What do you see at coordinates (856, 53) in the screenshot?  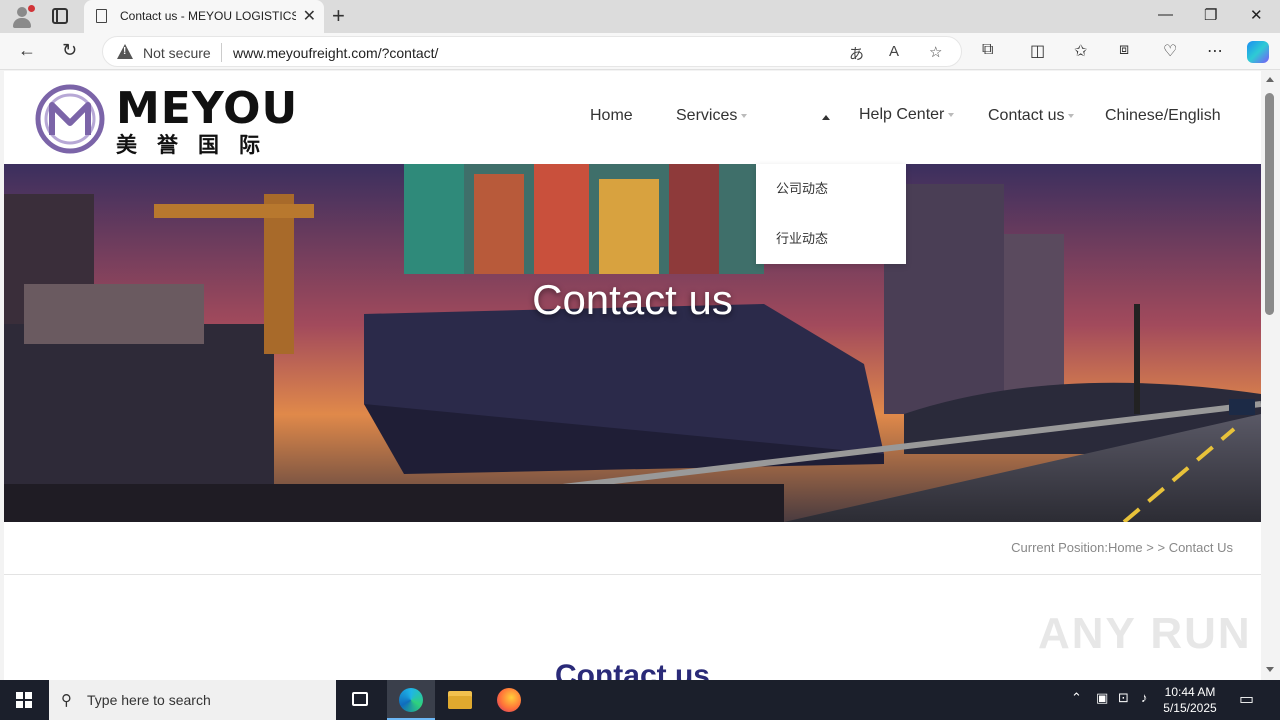 I see `translate-icon: あ` at bounding box center [856, 53].